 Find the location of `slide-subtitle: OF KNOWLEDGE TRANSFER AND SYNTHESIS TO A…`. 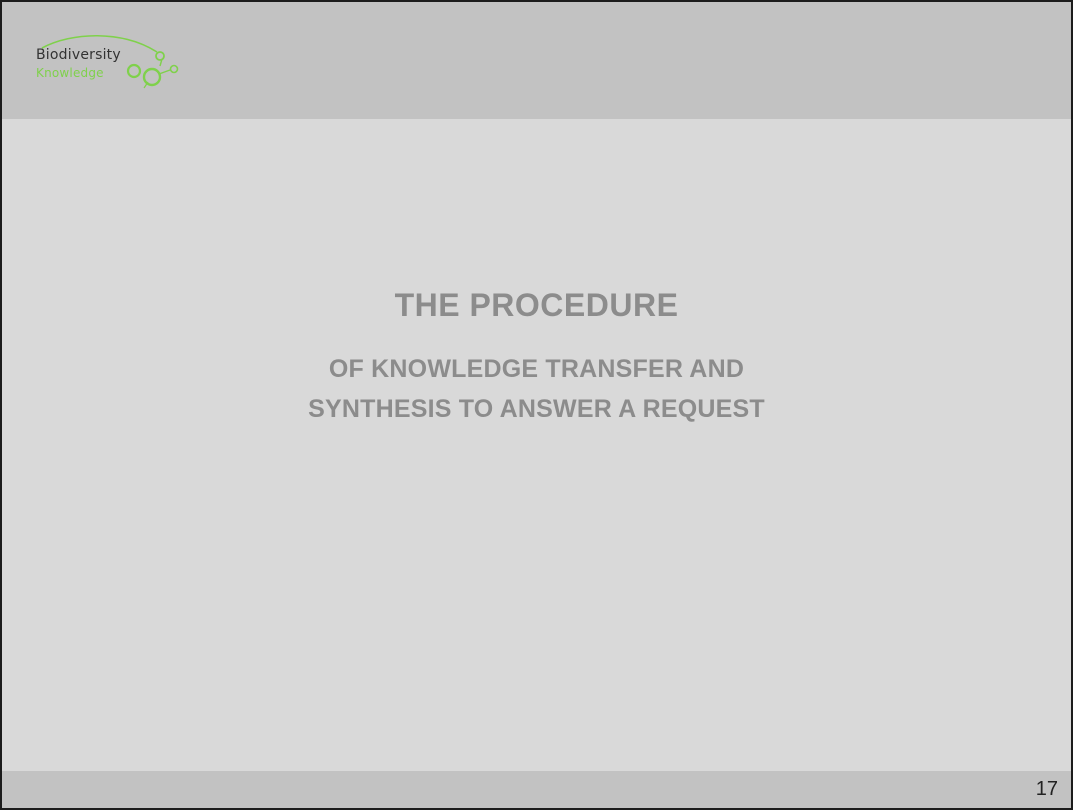

slide-subtitle: OF KNOWLEDGE TRANSFER AND SYNTHESIS TO A… is located at coordinates (536, 389).